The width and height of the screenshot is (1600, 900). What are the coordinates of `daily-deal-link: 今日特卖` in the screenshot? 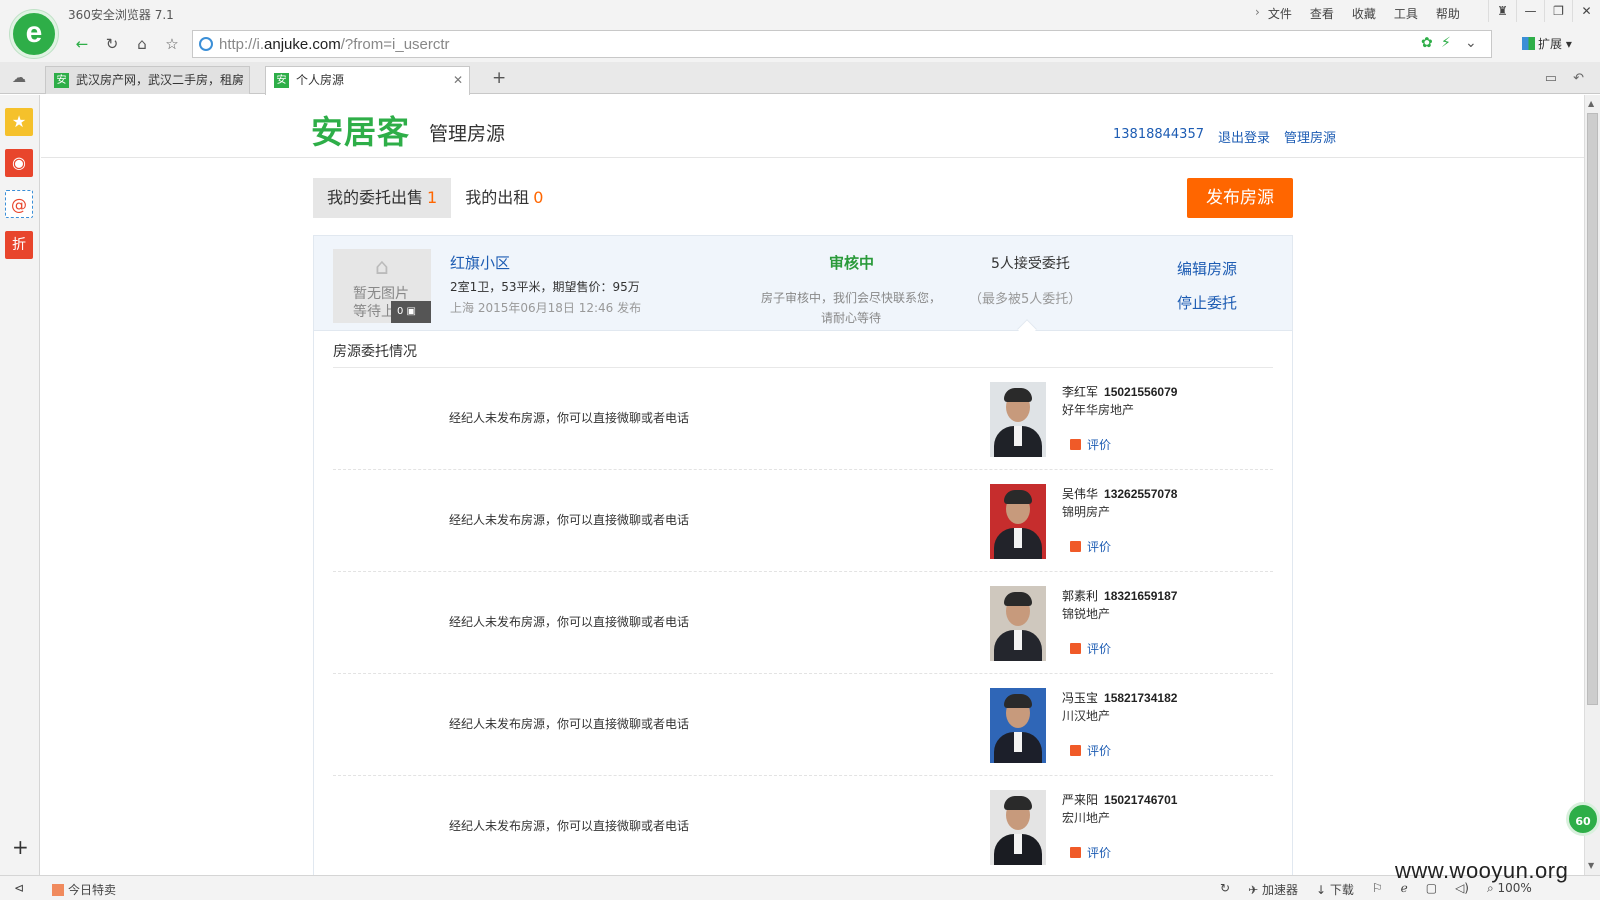 It's located at (84, 889).